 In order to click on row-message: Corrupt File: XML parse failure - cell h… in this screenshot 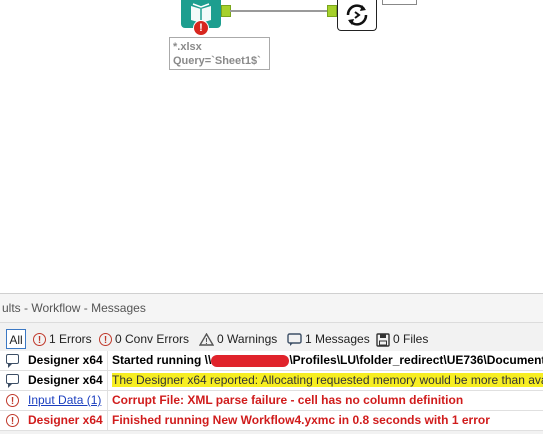, I will do `click(288, 400)`.